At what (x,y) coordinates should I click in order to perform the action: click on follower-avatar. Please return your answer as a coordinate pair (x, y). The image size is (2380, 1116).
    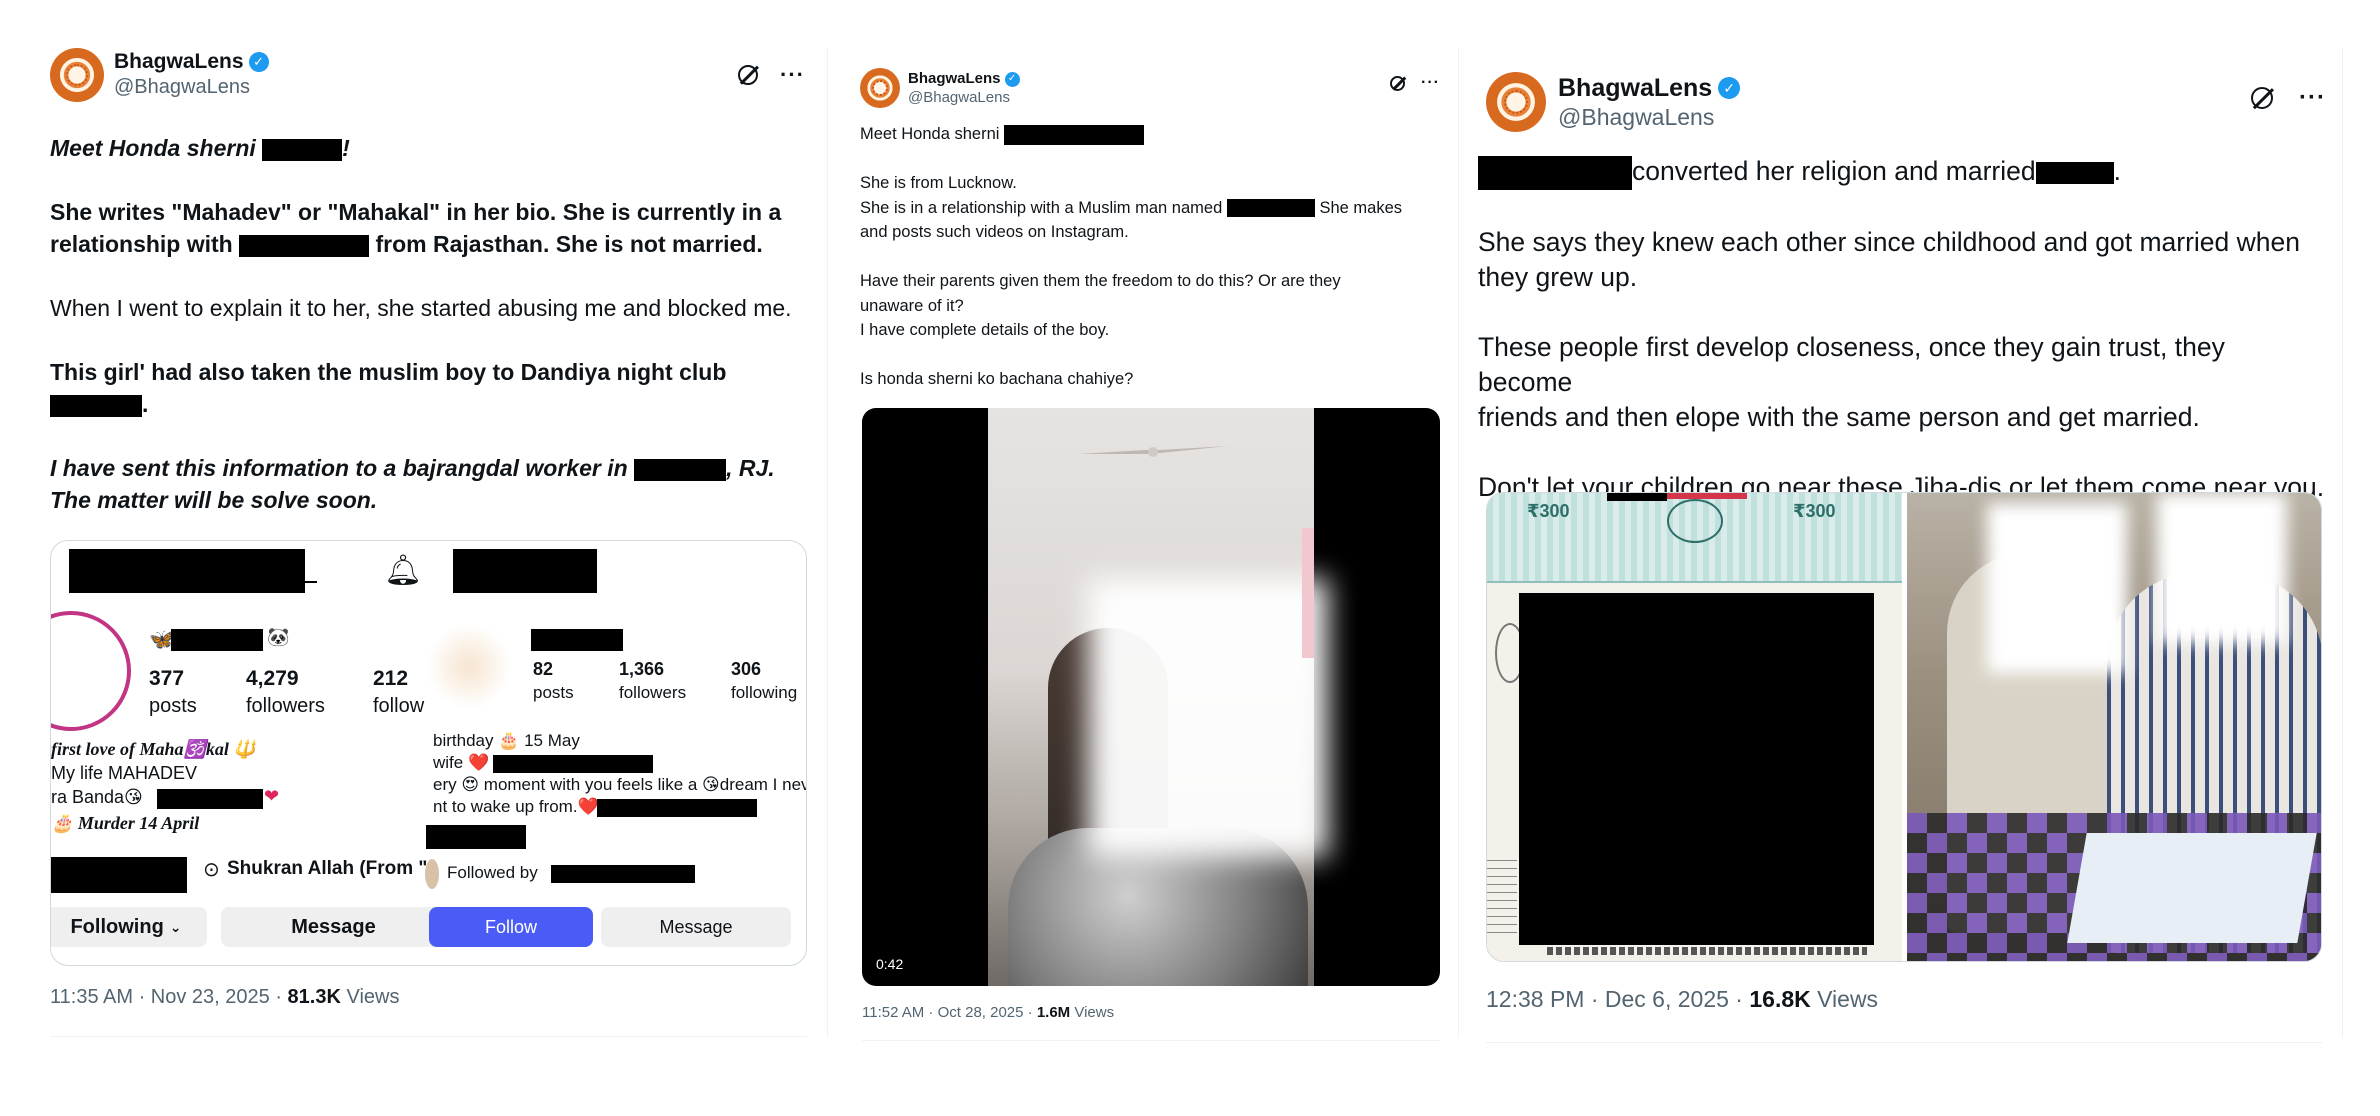
    Looking at the image, I should click on (432, 874).